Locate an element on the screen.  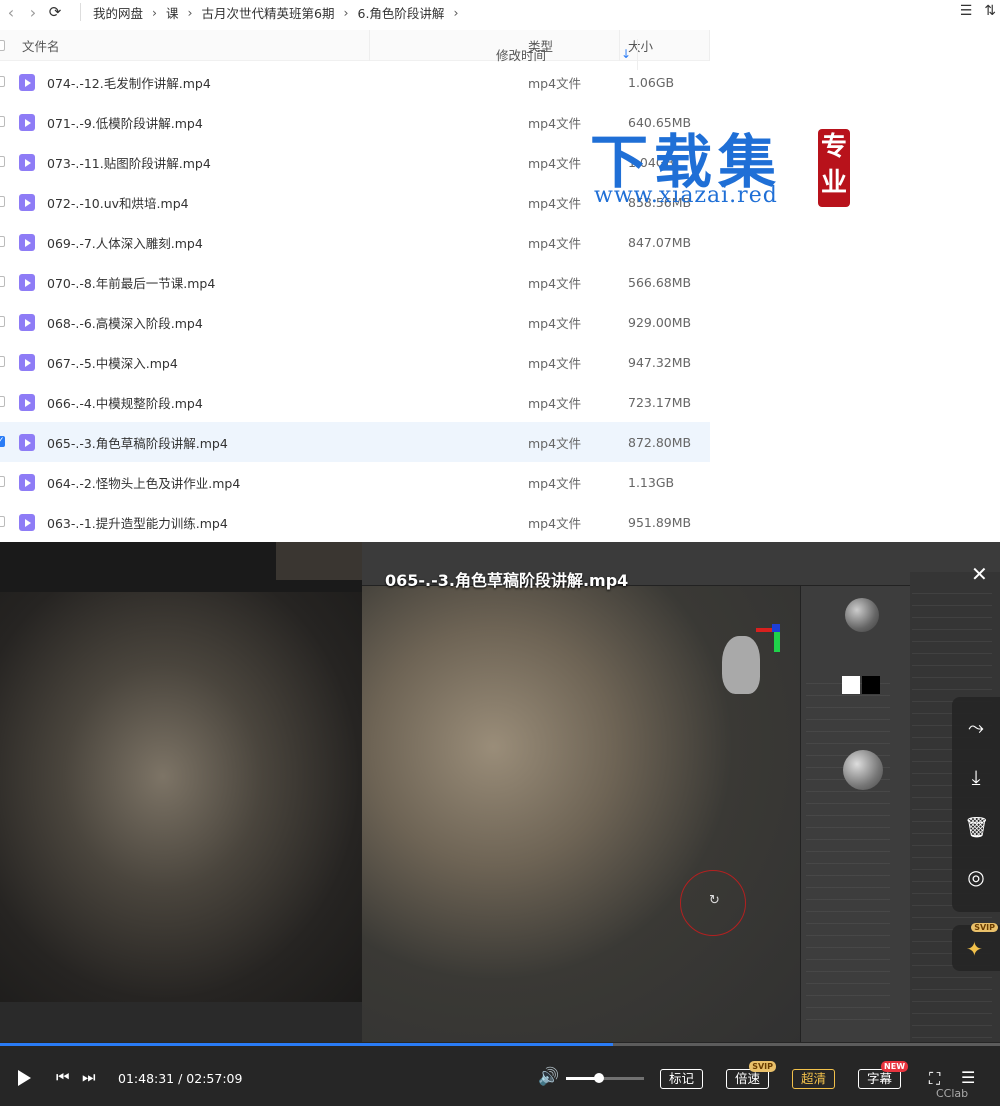
color-swatch-black is located at coordinates (871, 685).